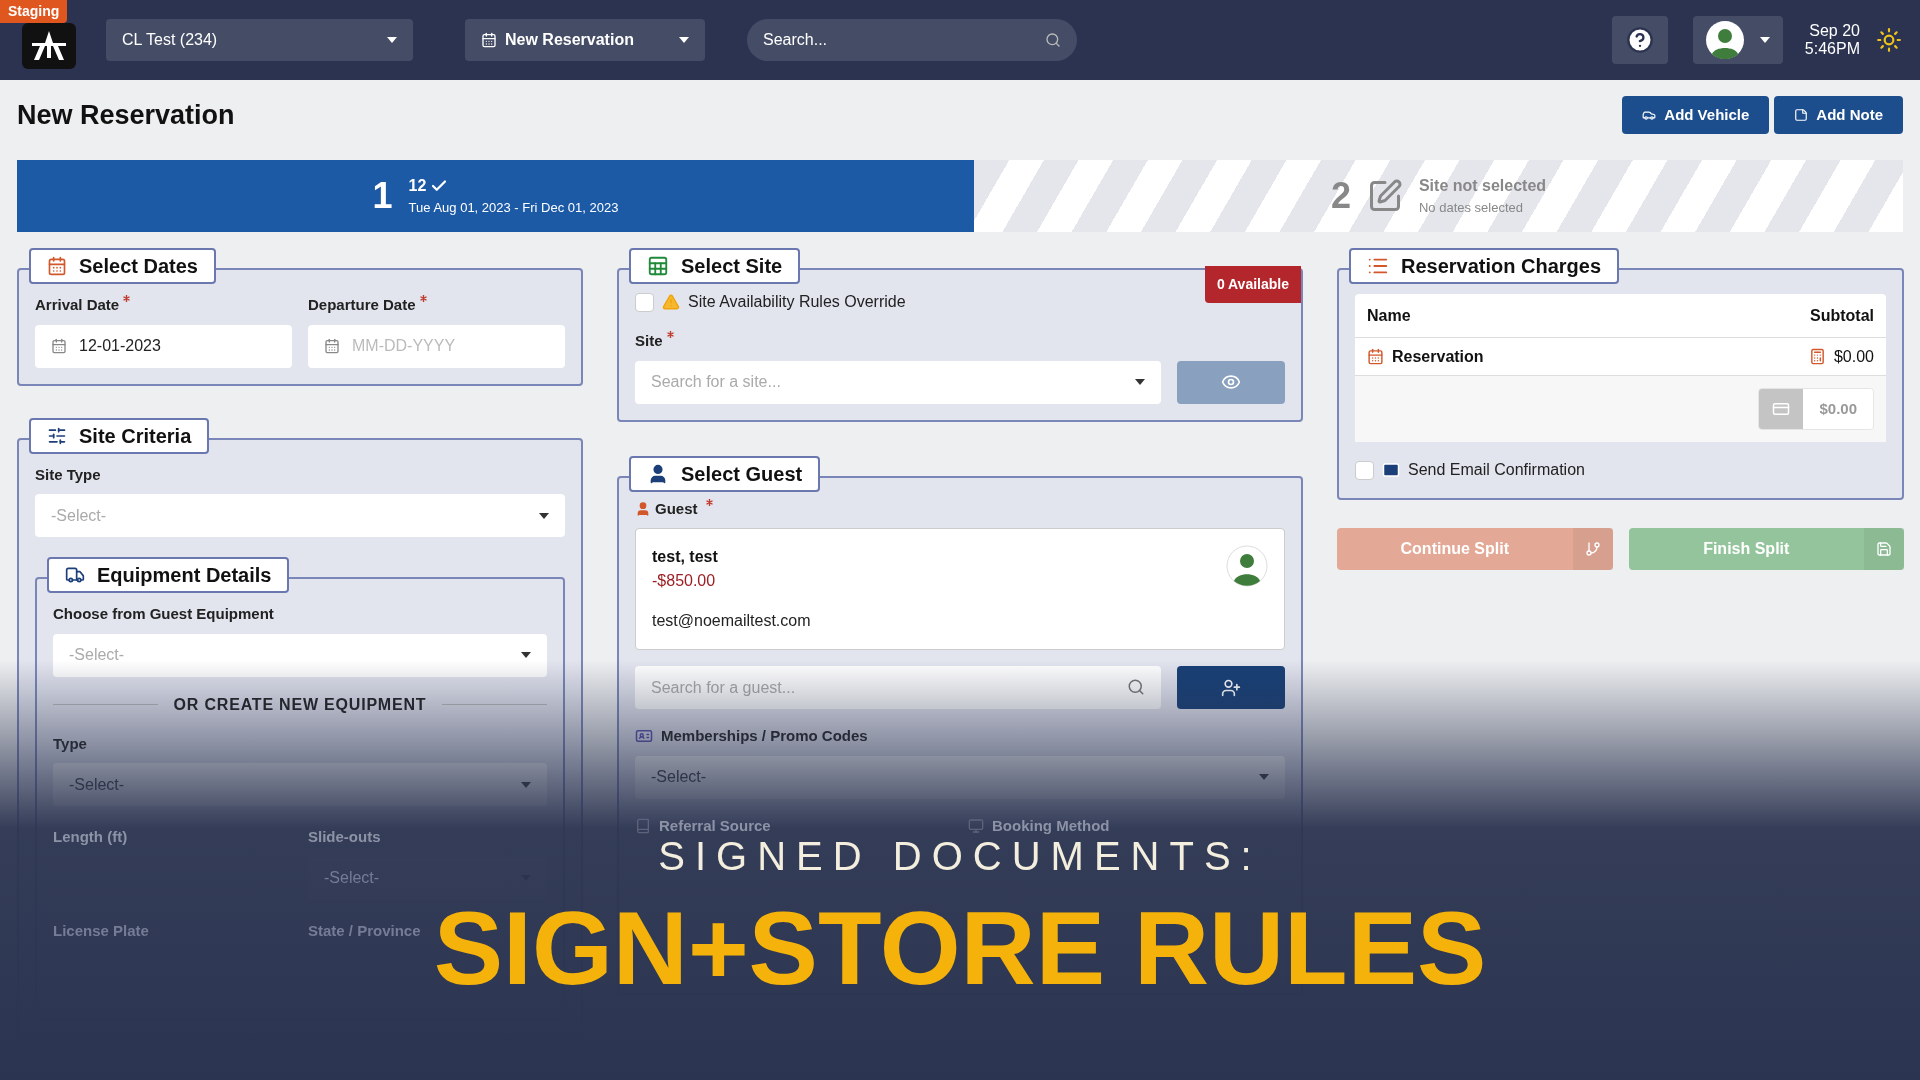 The height and width of the screenshot is (1080, 1920). I want to click on logo-icon, so click(49, 46).